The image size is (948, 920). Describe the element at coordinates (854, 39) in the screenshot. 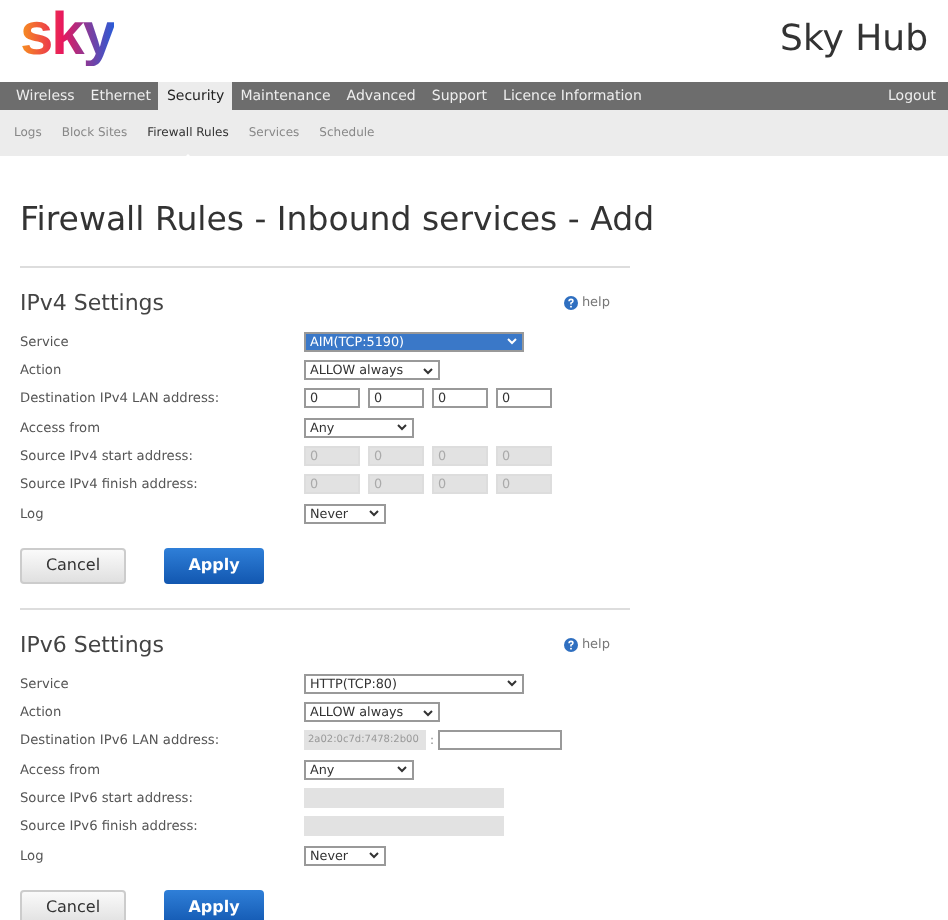

I see `product-name: Sky Hub` at that location.